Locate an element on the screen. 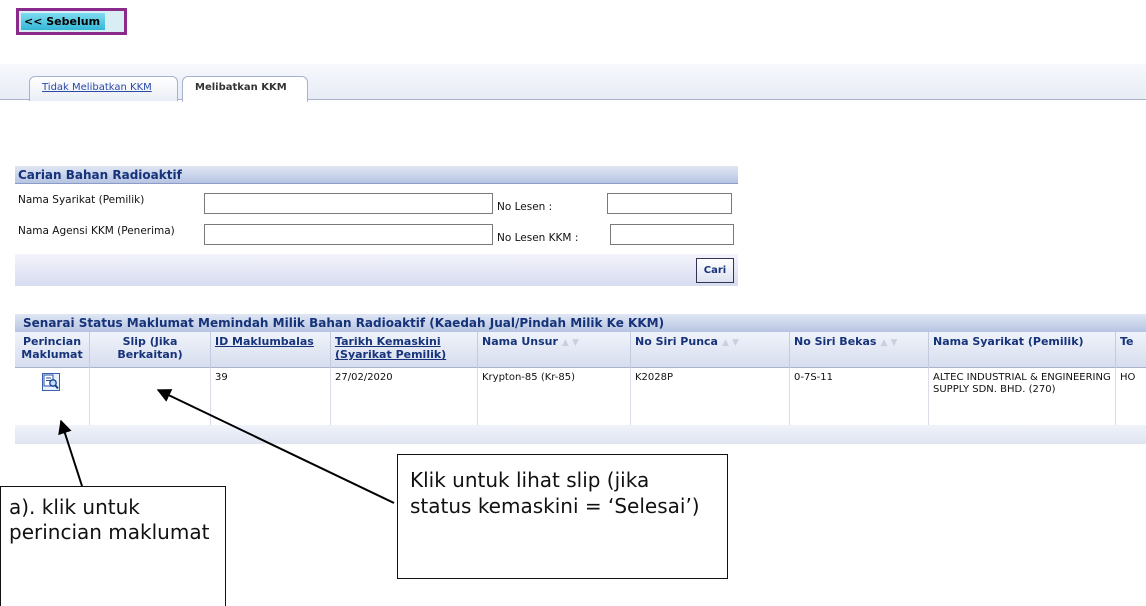 Image resolution: width=1146 pixels, height=606 pixels. header-source-serial-label: No Siri Punca is located at coordinates (676, 341).